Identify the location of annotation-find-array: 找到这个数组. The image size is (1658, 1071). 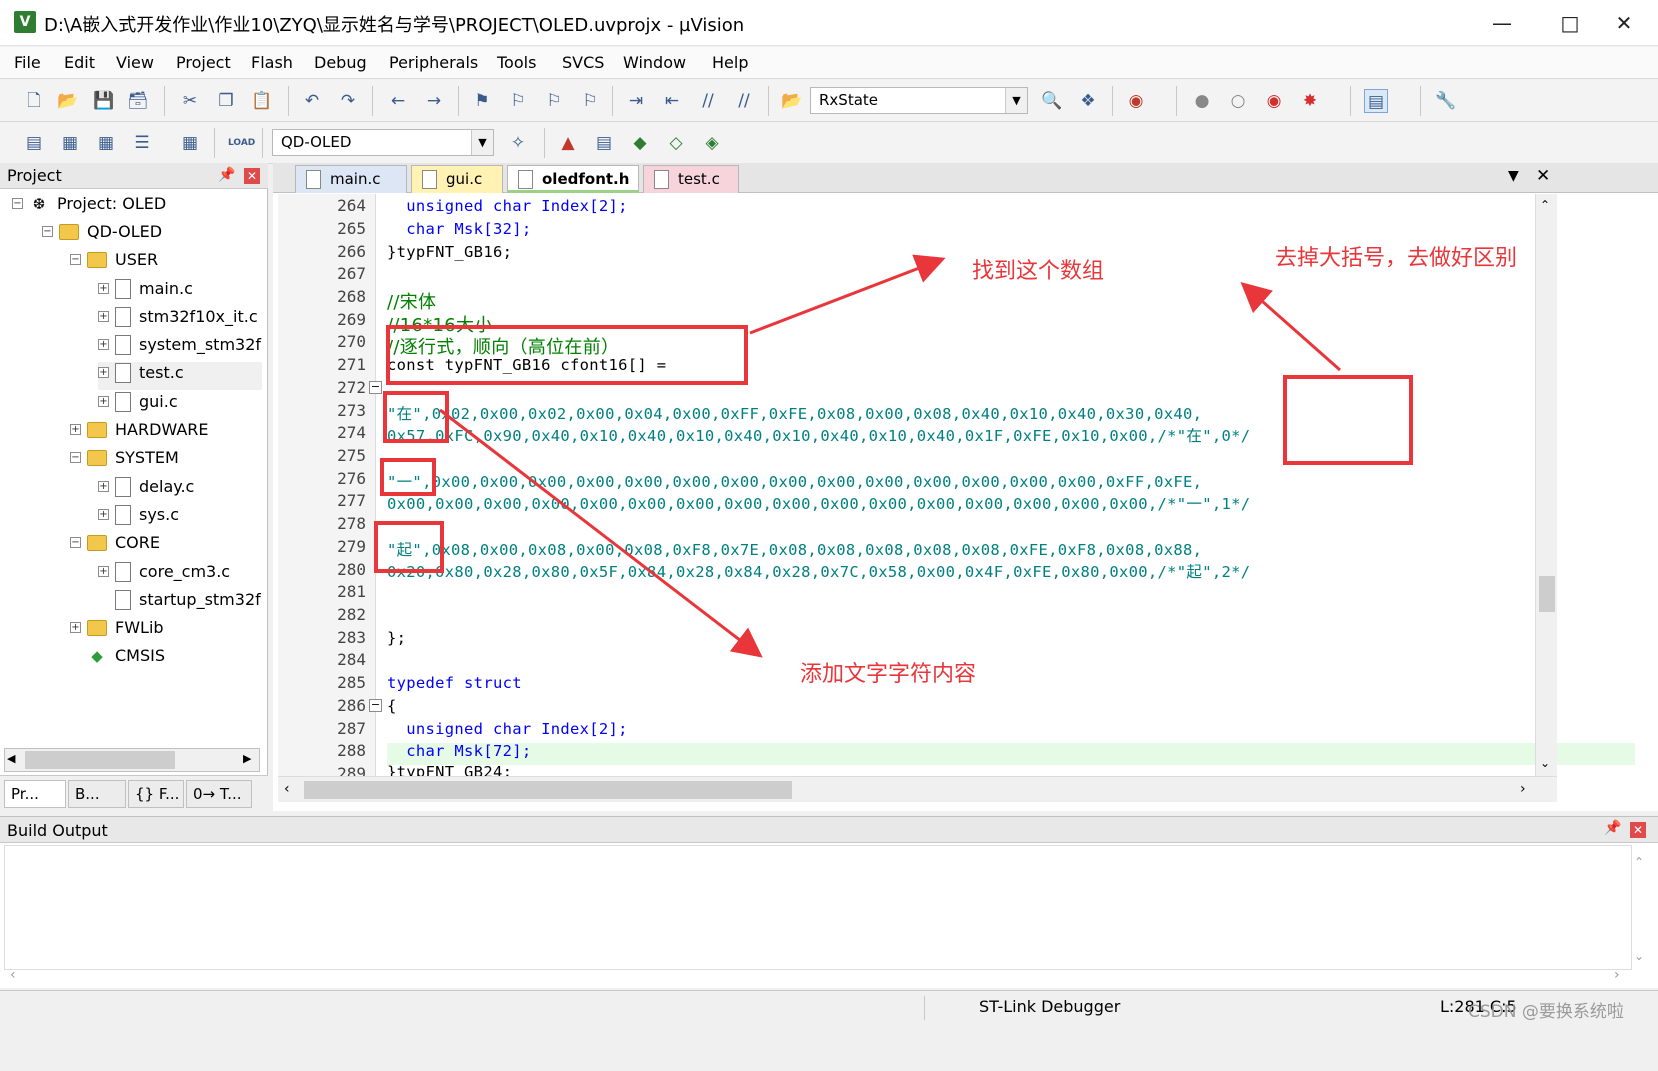
(1038, 271).